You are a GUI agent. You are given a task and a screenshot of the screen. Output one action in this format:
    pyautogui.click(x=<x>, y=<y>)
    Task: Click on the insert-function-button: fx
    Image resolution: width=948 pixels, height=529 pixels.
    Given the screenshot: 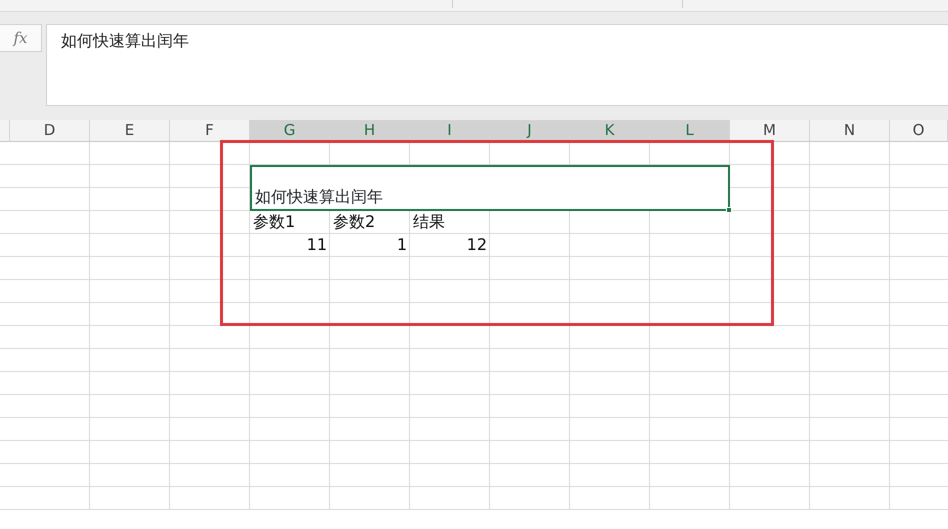 What is the action you would take?
    pyautogui.click(x=21, y=38)
    